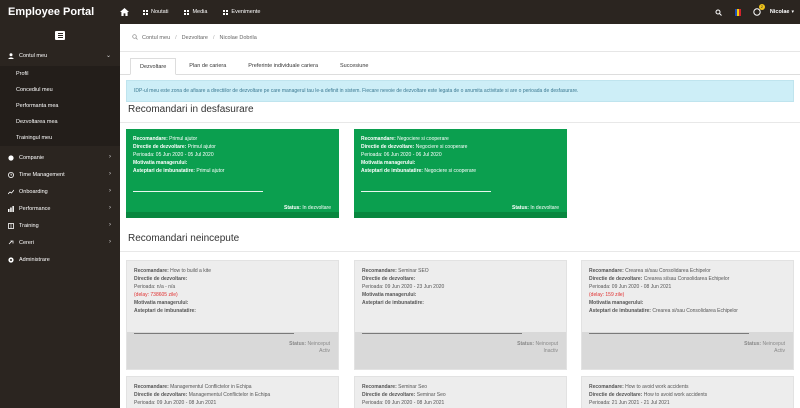 This screenshot has height=408, width=800. I want to click on breadcrumb-item: Contul meu, so click(156, 38).